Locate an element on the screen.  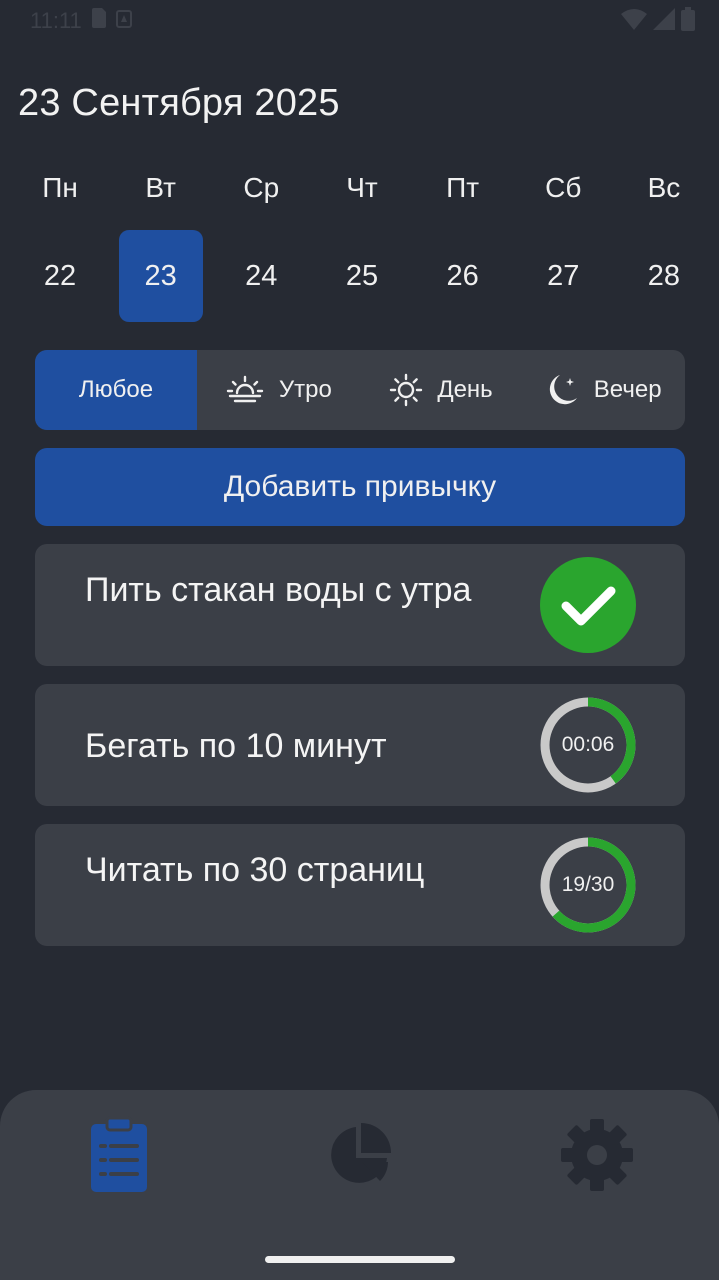
sunrise-icon is located at coordinates (245, 390).